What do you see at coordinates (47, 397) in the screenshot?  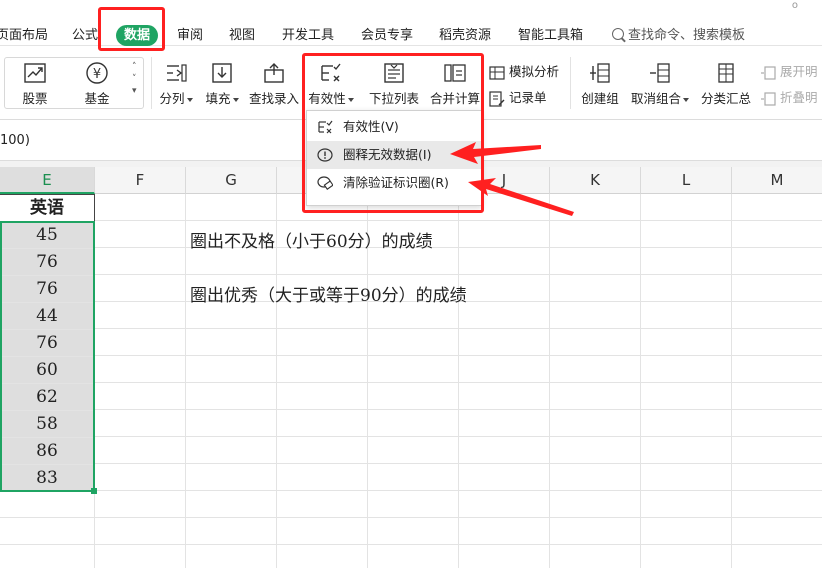 I see `score-cell: 62` at bounding box center [47, 397].